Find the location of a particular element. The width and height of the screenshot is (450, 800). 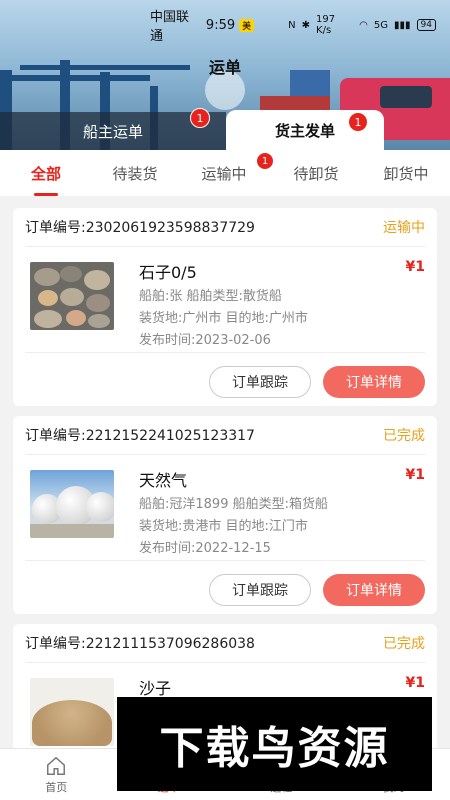

goods-name: 石子0/5 is located at coordinates (168, 272).